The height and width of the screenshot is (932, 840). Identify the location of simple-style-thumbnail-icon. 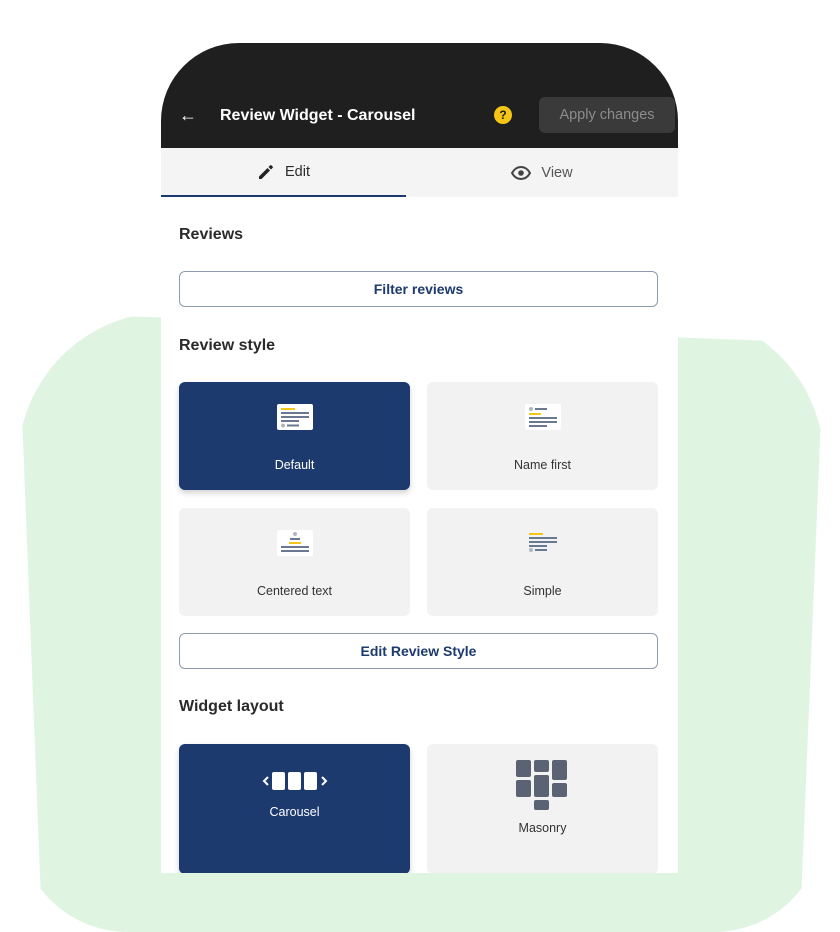
(543, 542).